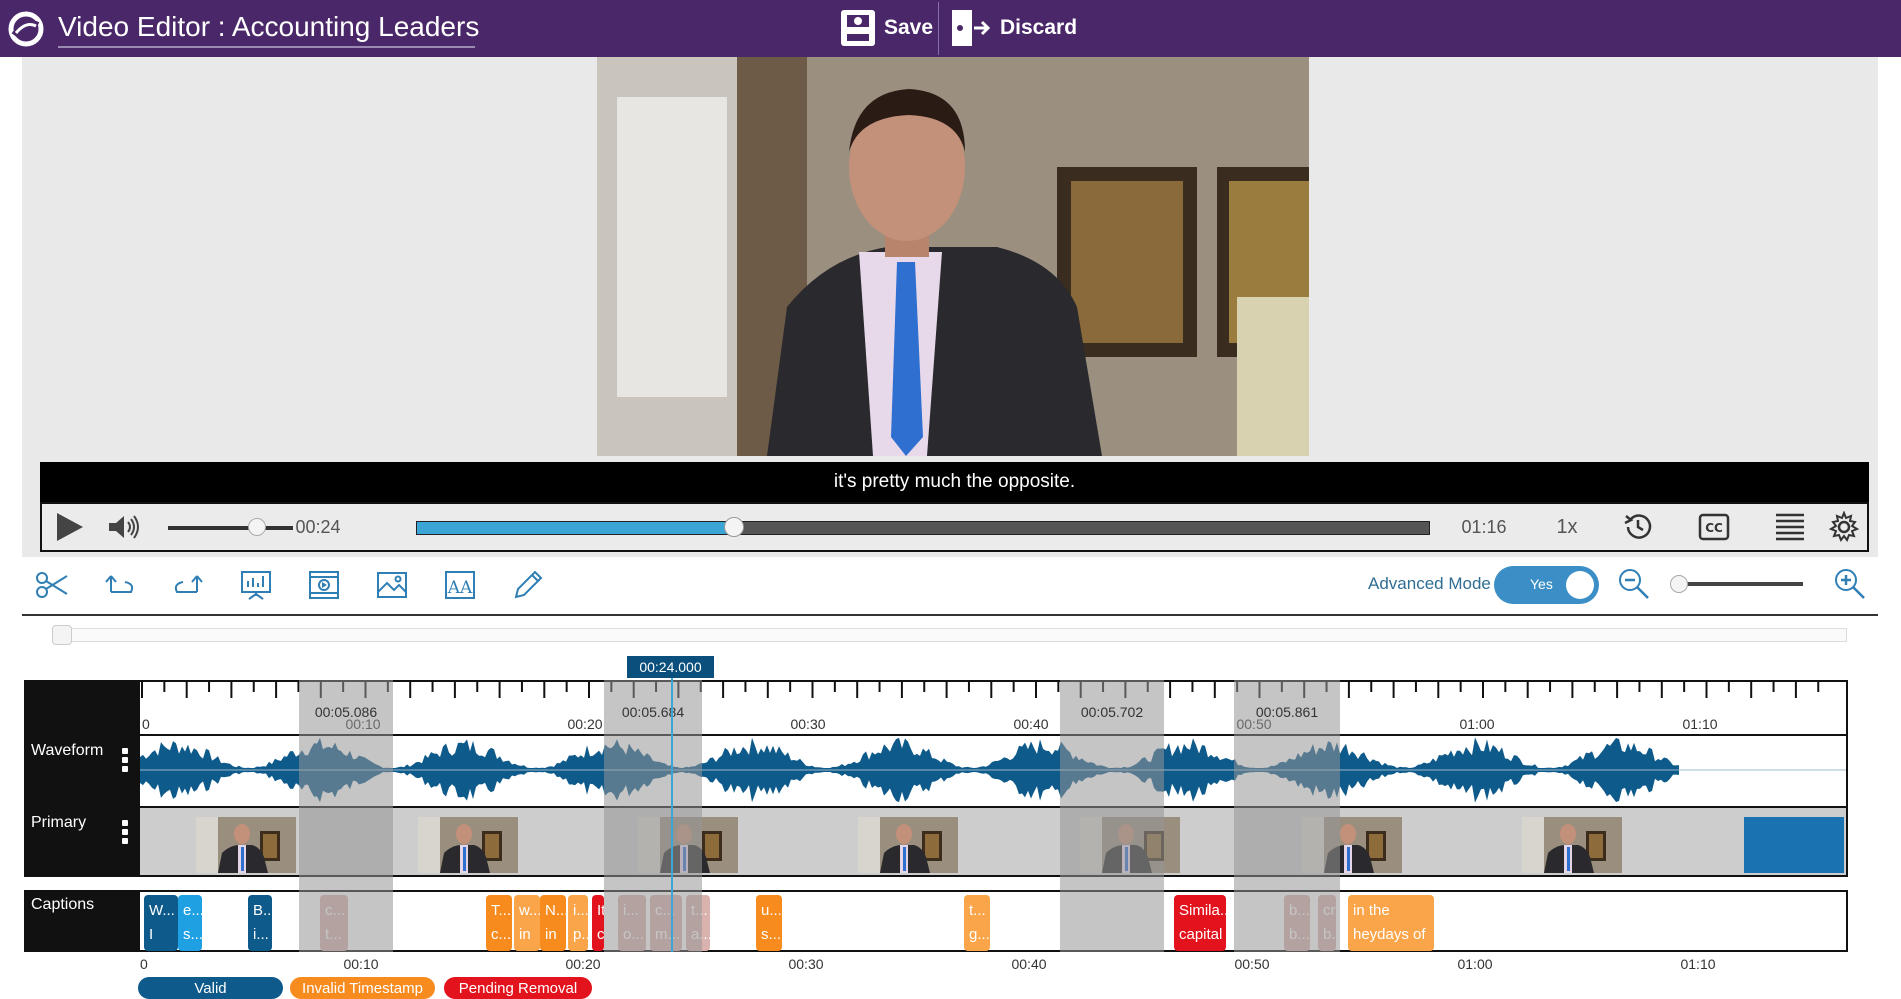 The image size is (1901, 999). Describe the element at coordinates (886, 28) in the screenshot. I see `save-button: Save` at that location.